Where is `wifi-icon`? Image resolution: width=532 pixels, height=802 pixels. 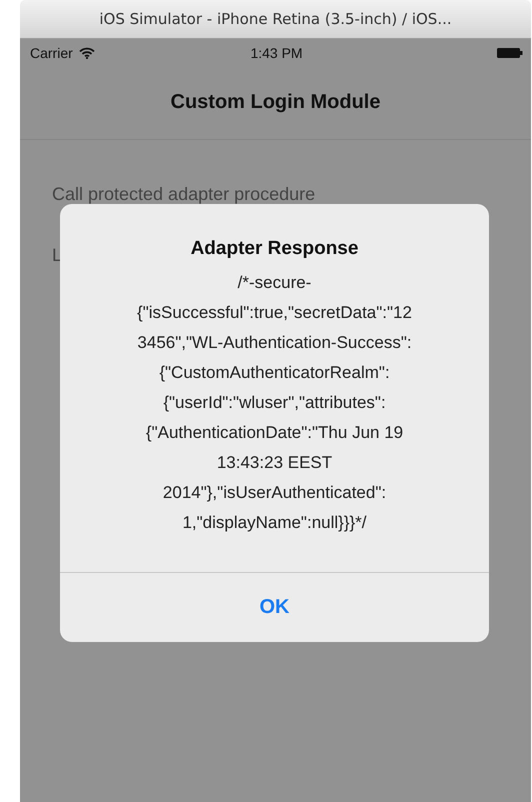
wifi-icon is located at coordinates (86, 53).